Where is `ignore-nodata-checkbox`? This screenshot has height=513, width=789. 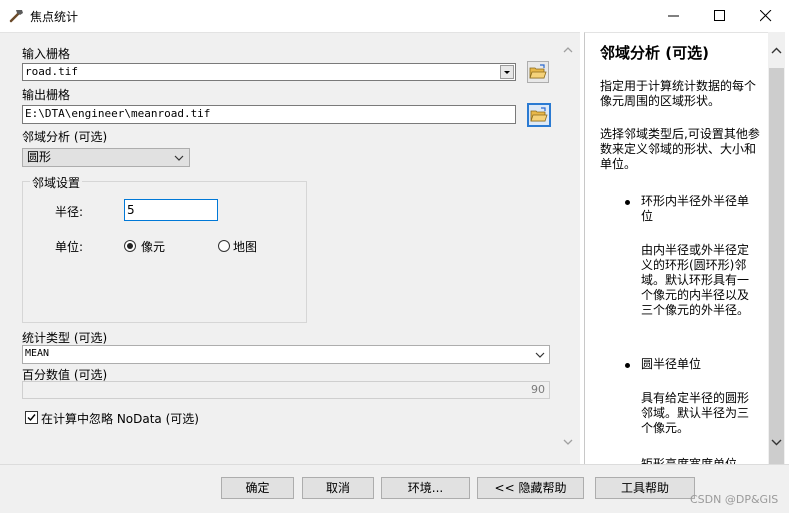
ignore-nodata-checkbox is located at coordinates (31, 417).